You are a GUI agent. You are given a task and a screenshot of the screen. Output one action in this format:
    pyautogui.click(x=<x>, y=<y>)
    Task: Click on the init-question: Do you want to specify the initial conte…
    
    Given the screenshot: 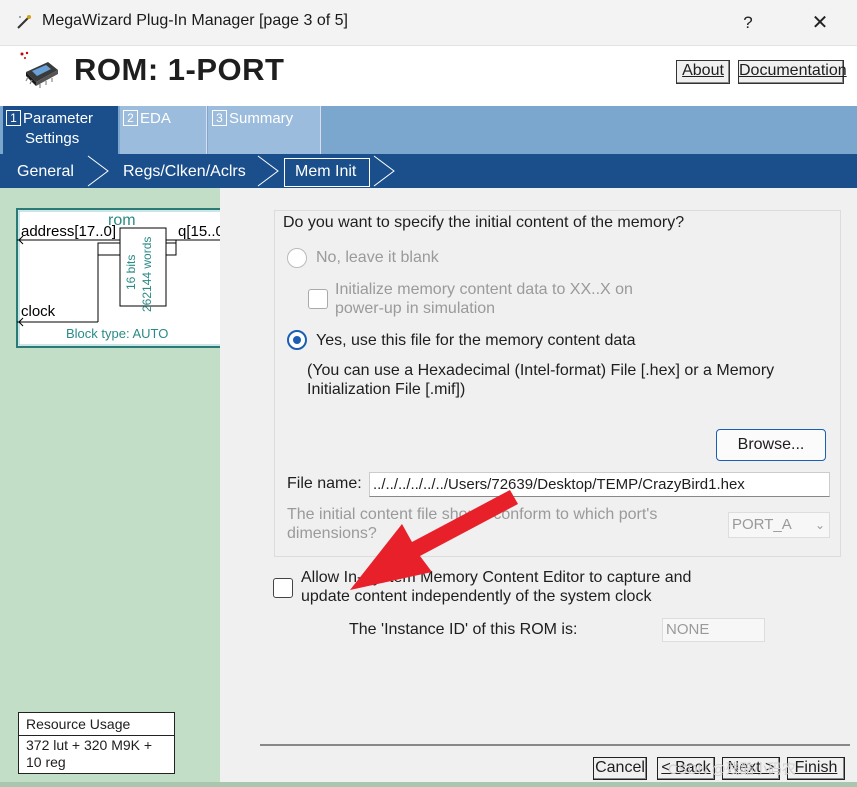 What is the action you would take?
    pyautogui.click(x=484, y=222)
    